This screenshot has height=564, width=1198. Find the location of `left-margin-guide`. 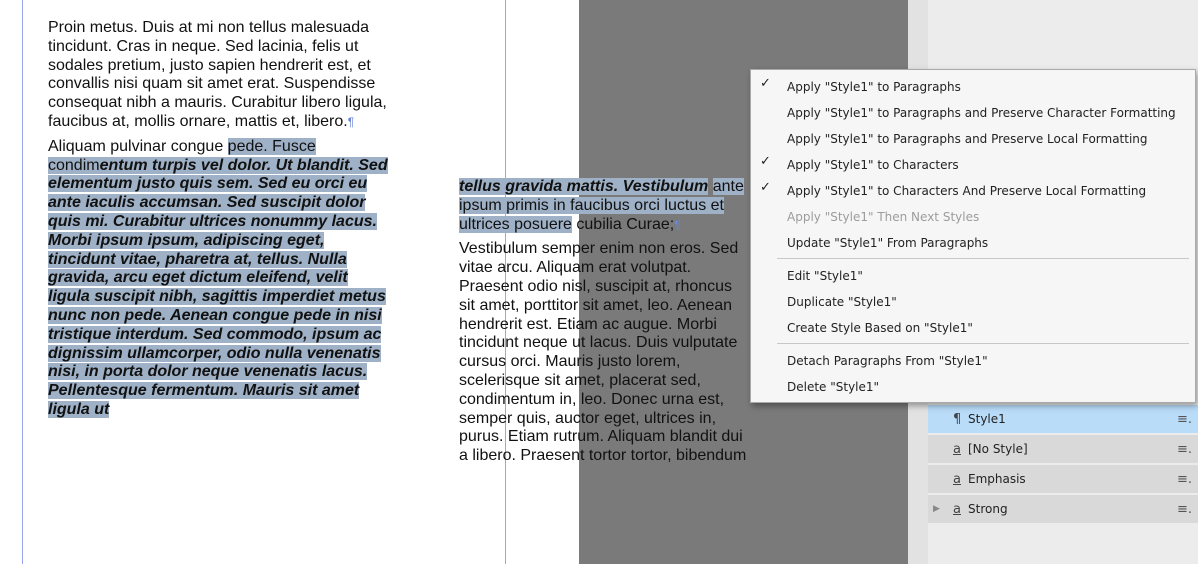

left-margin-guide is located at coordinates (22, 282).